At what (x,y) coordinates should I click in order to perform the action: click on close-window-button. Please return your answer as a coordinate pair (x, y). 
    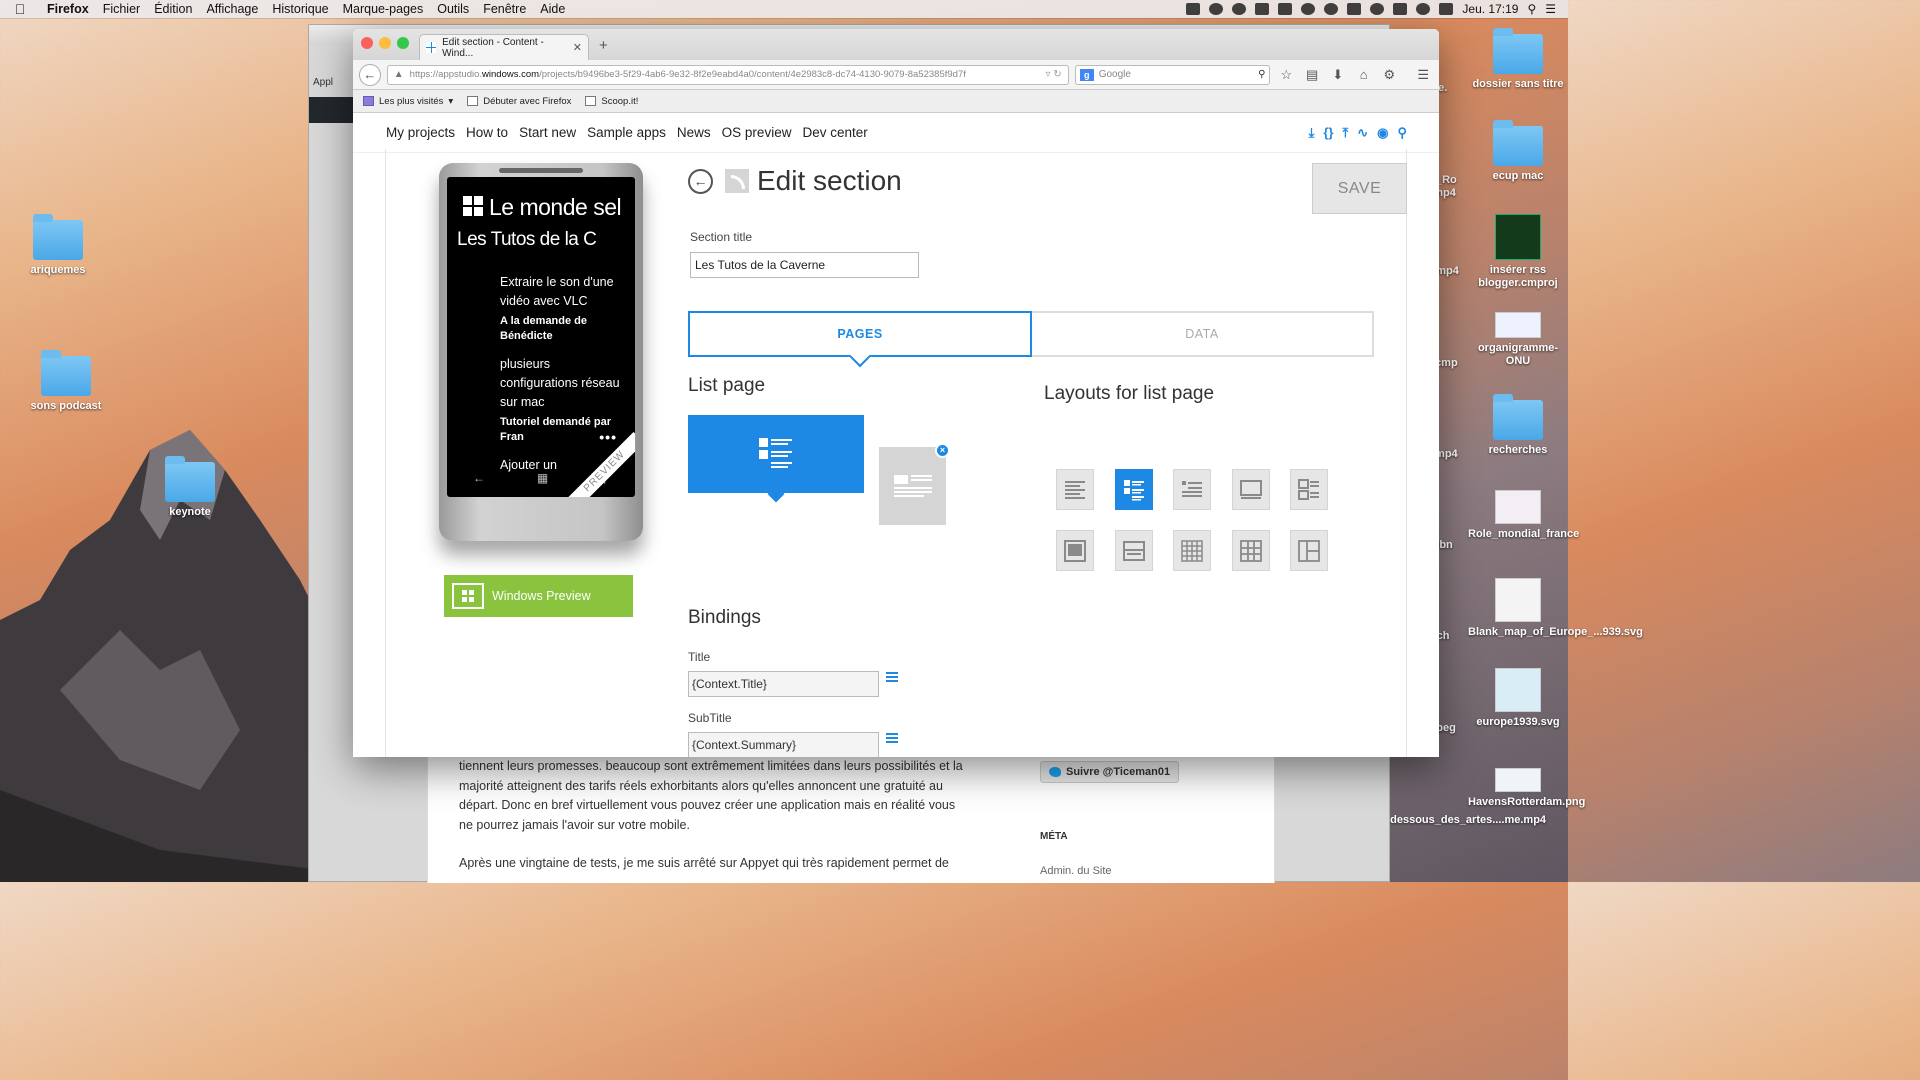
    Looking at the image, I should click on (367, 43).